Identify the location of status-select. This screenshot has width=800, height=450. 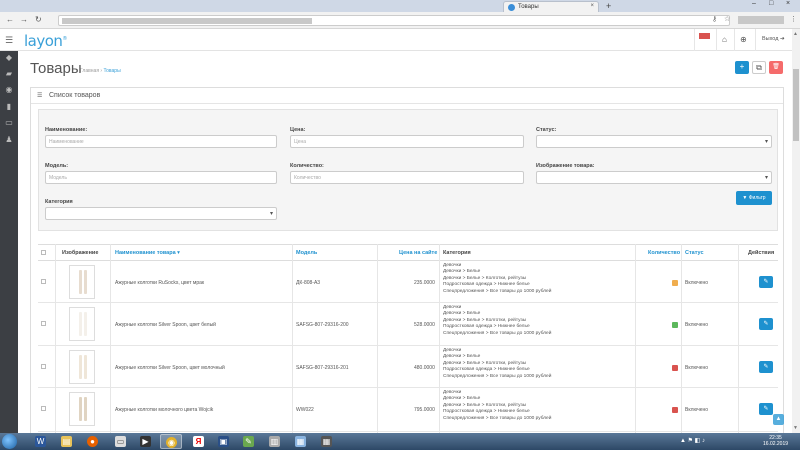
(654, 141).